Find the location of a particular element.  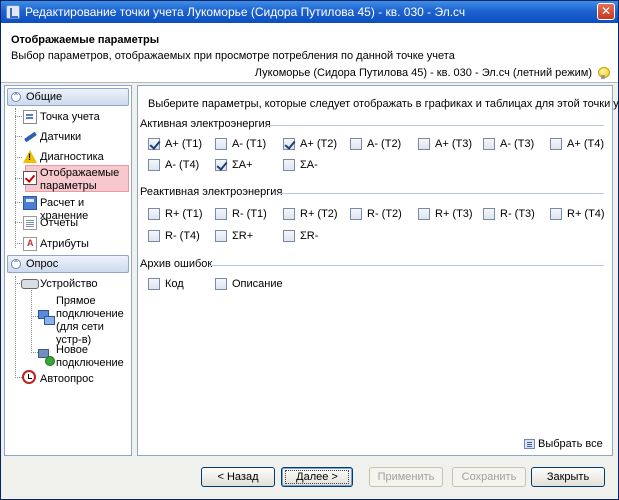

sidebar-item-label: Точка учета is located at coordinates (70, 117).